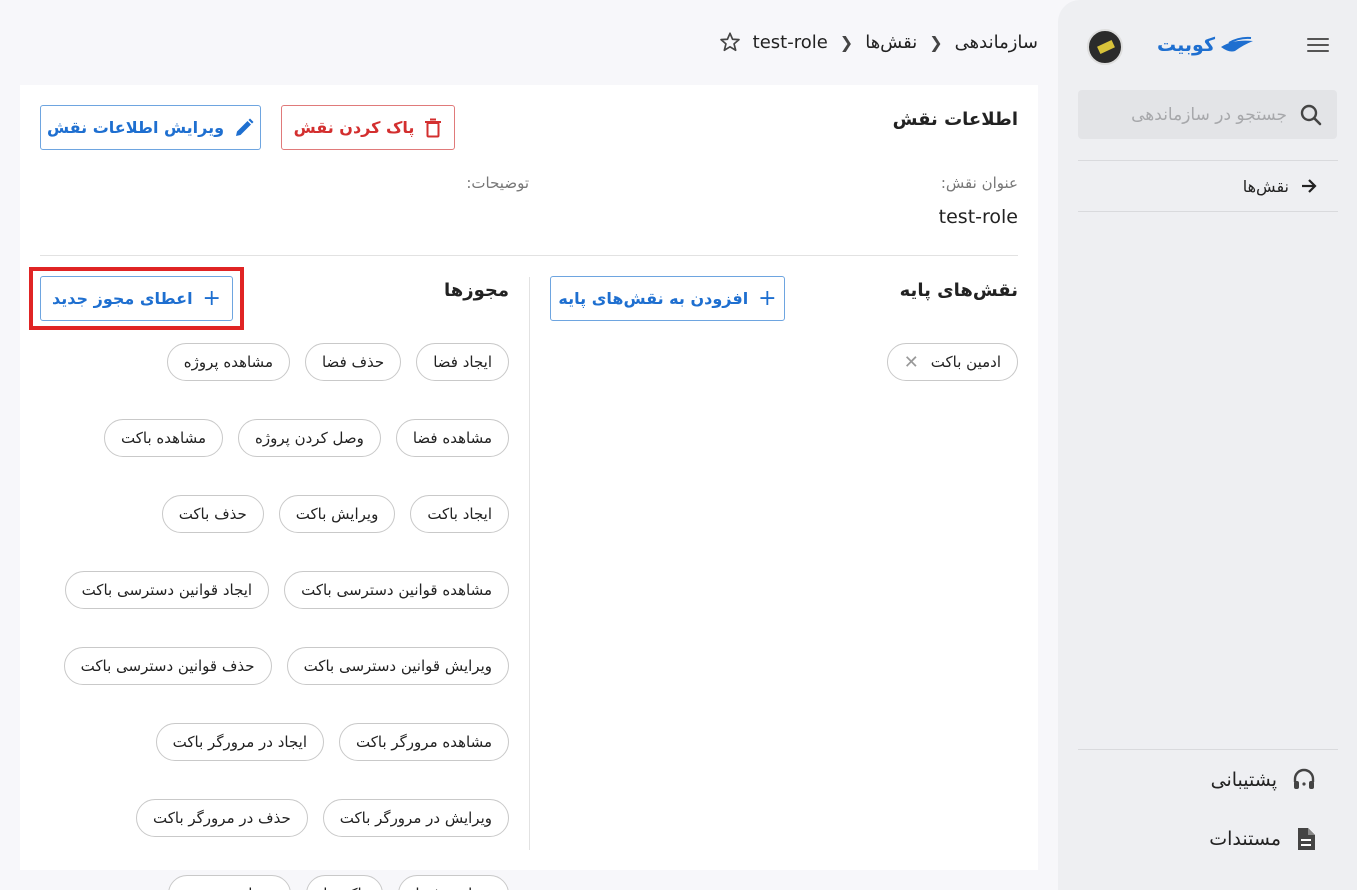 Image resolution: width=1357 pixels, height=890 pixels. Describe the element at coordinates (1304, 778) in the screenshot. I see `headset-icon` at that location.